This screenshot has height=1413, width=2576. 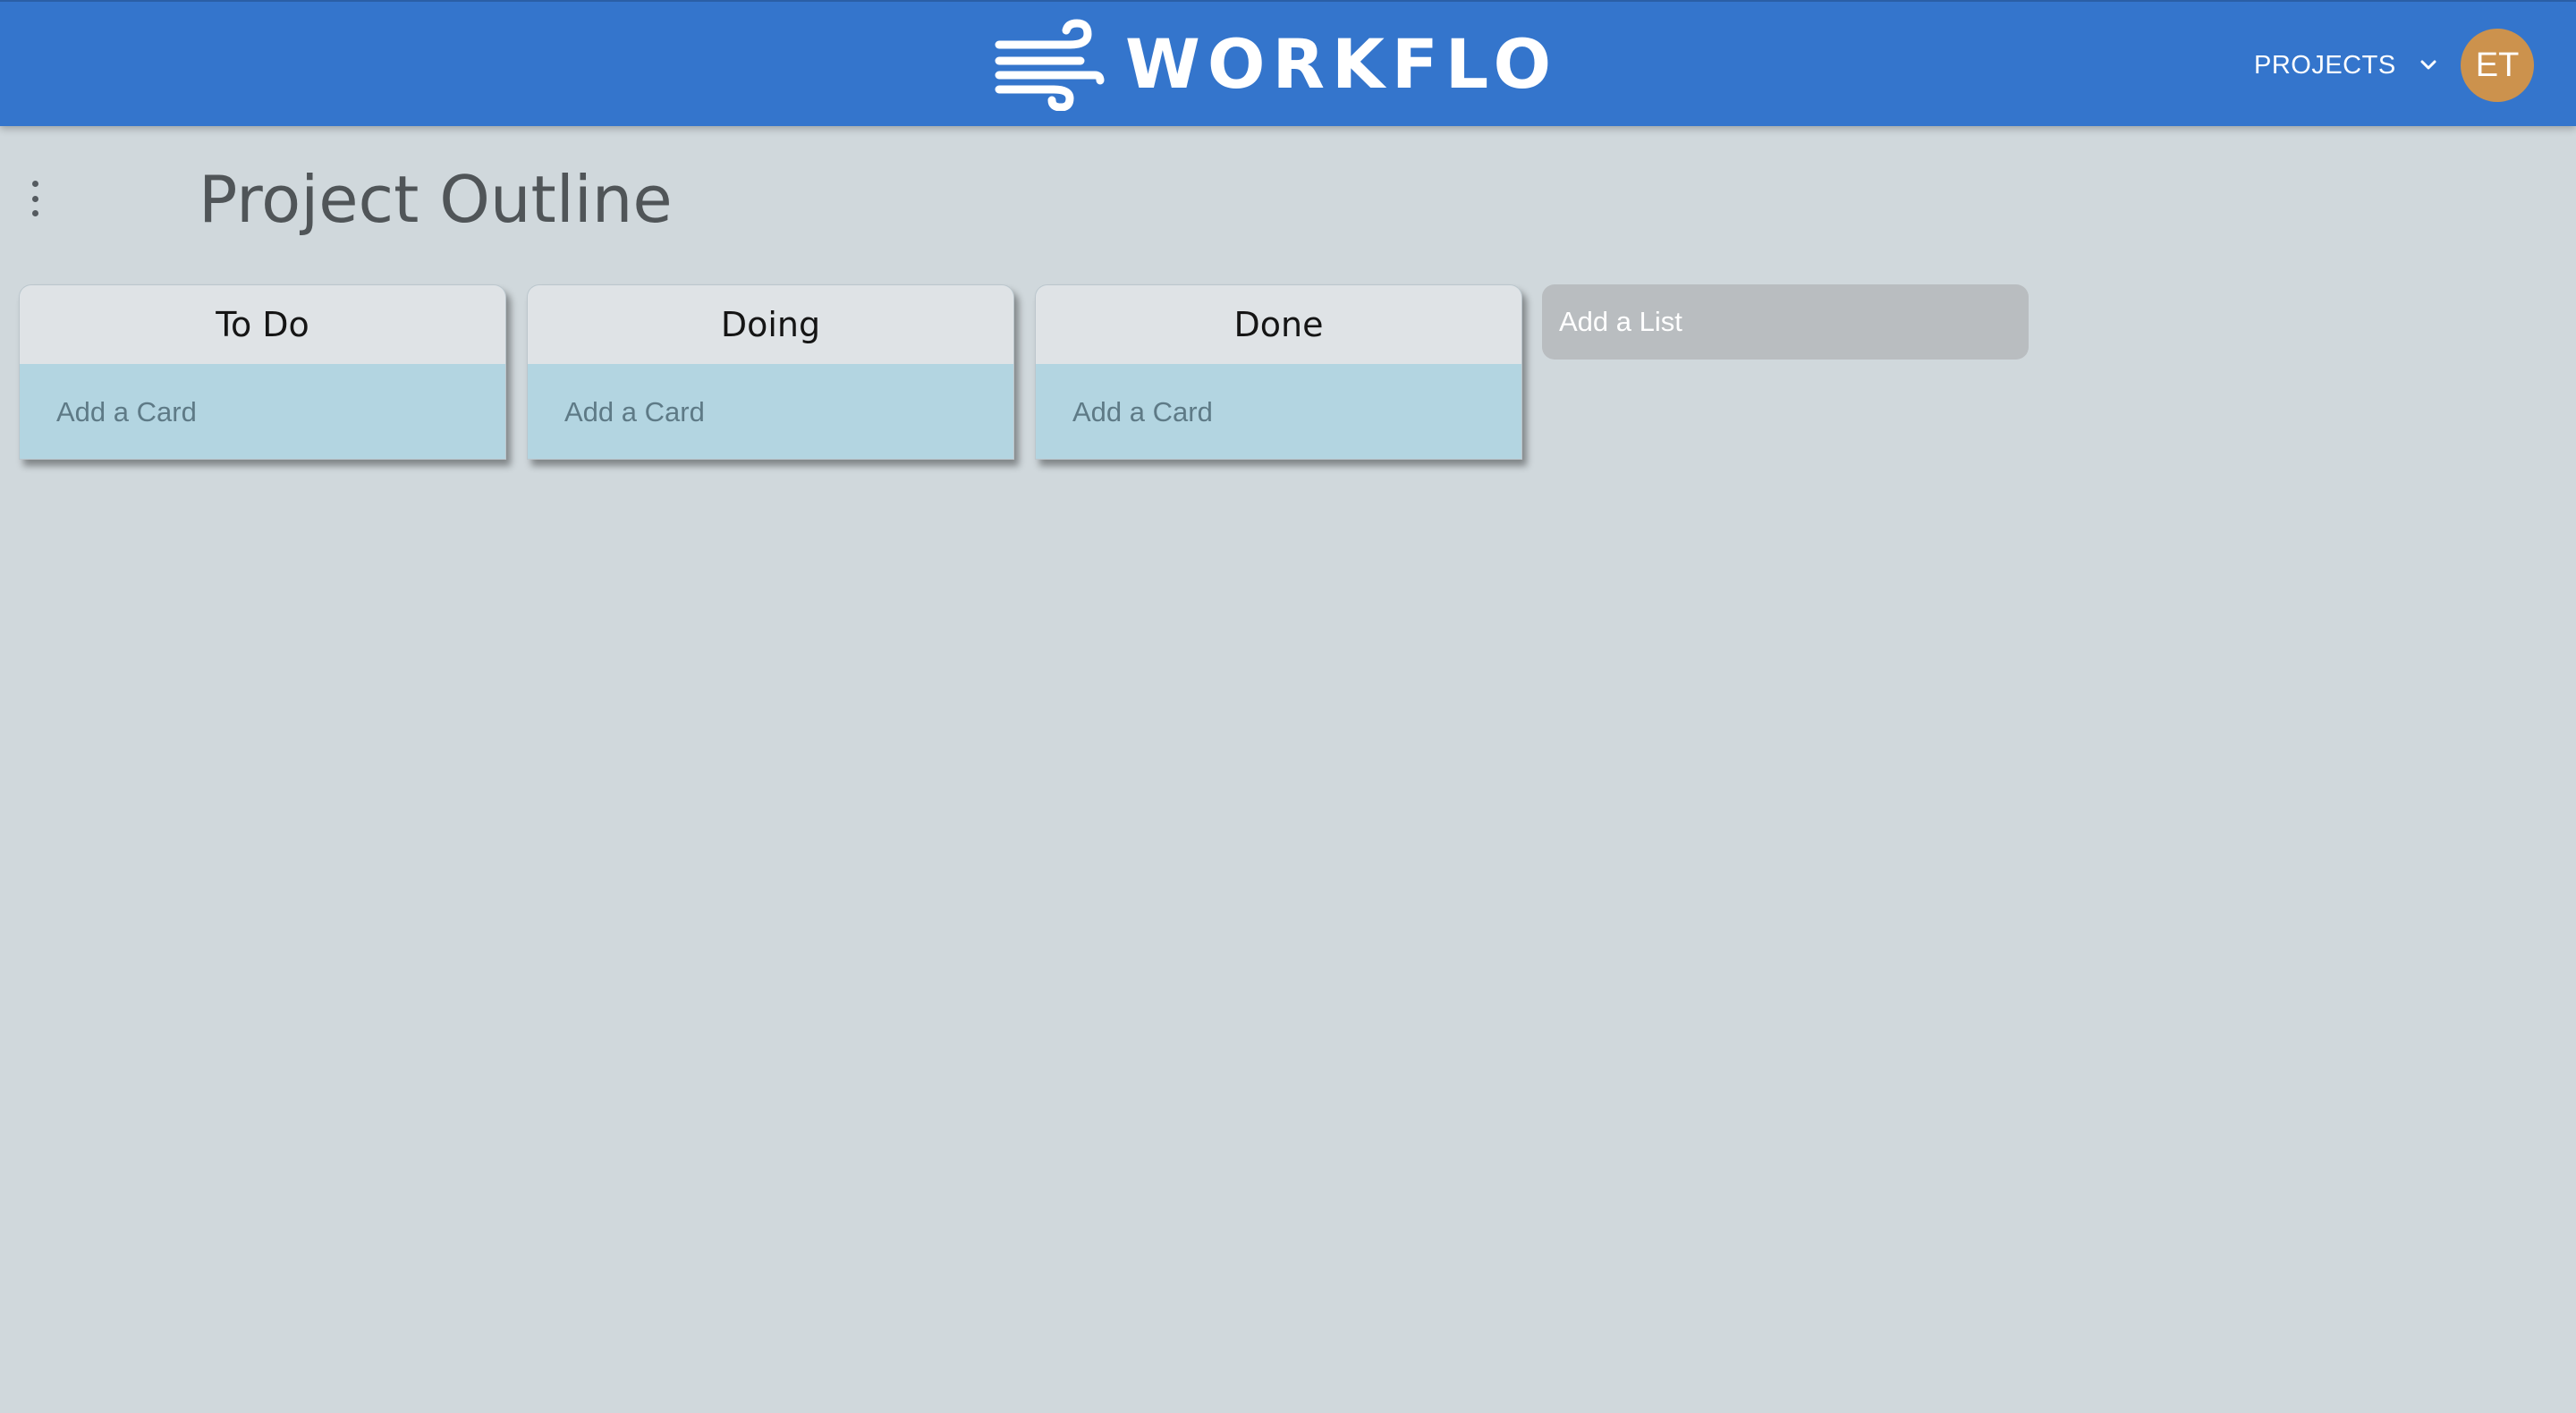 I want to click on app-logo: WORKFLO, so click(x=1276, y=64).